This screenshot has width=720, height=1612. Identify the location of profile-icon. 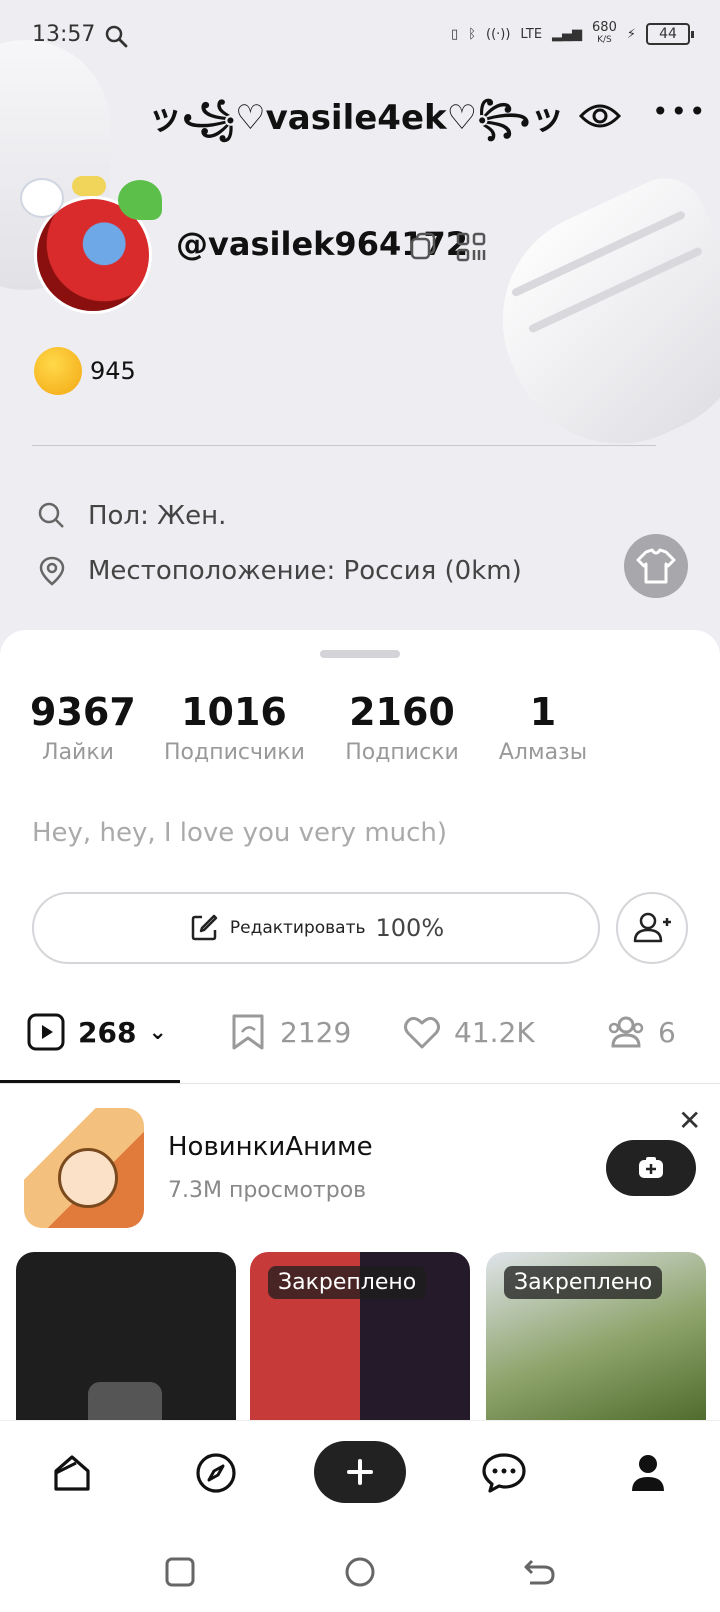
(648, 1473).